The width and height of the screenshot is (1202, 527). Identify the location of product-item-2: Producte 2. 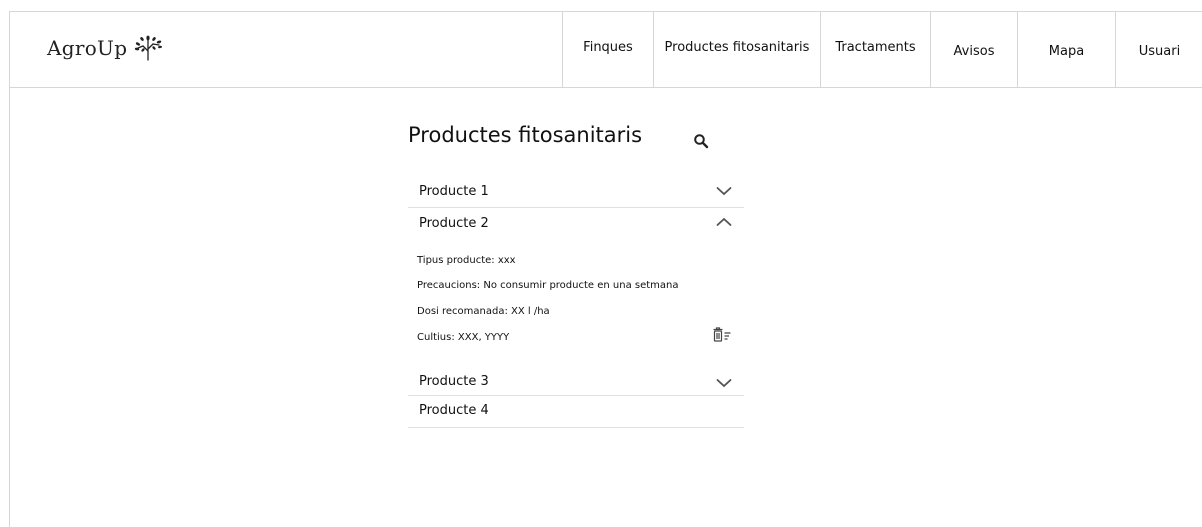
(576, 223).